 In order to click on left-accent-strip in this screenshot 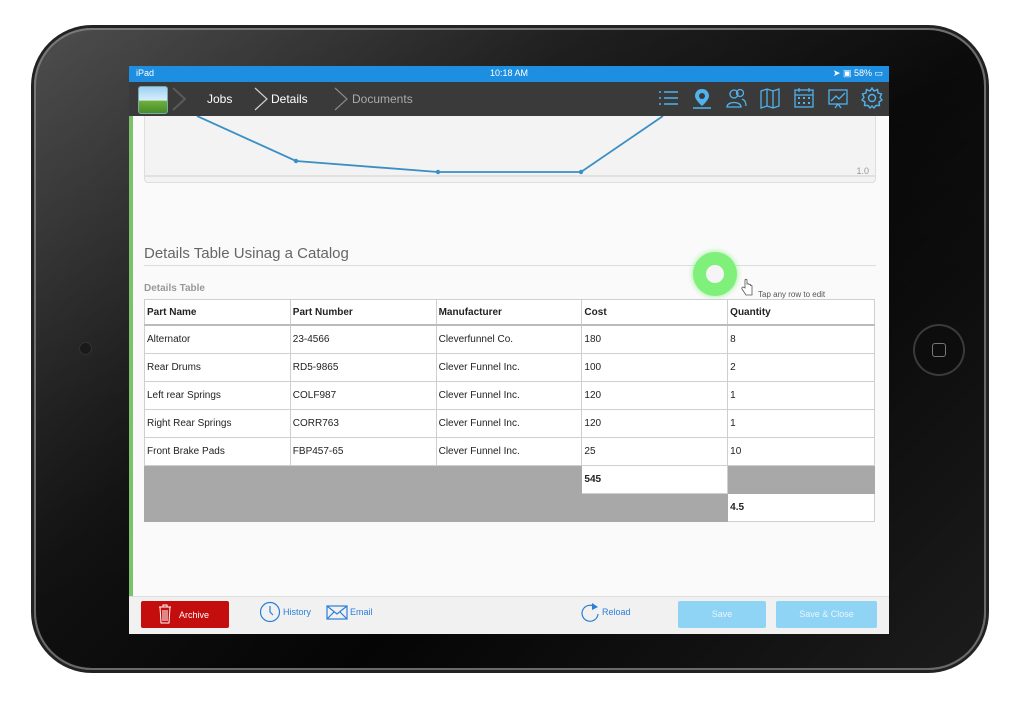, I will do `click(131, 375)`.